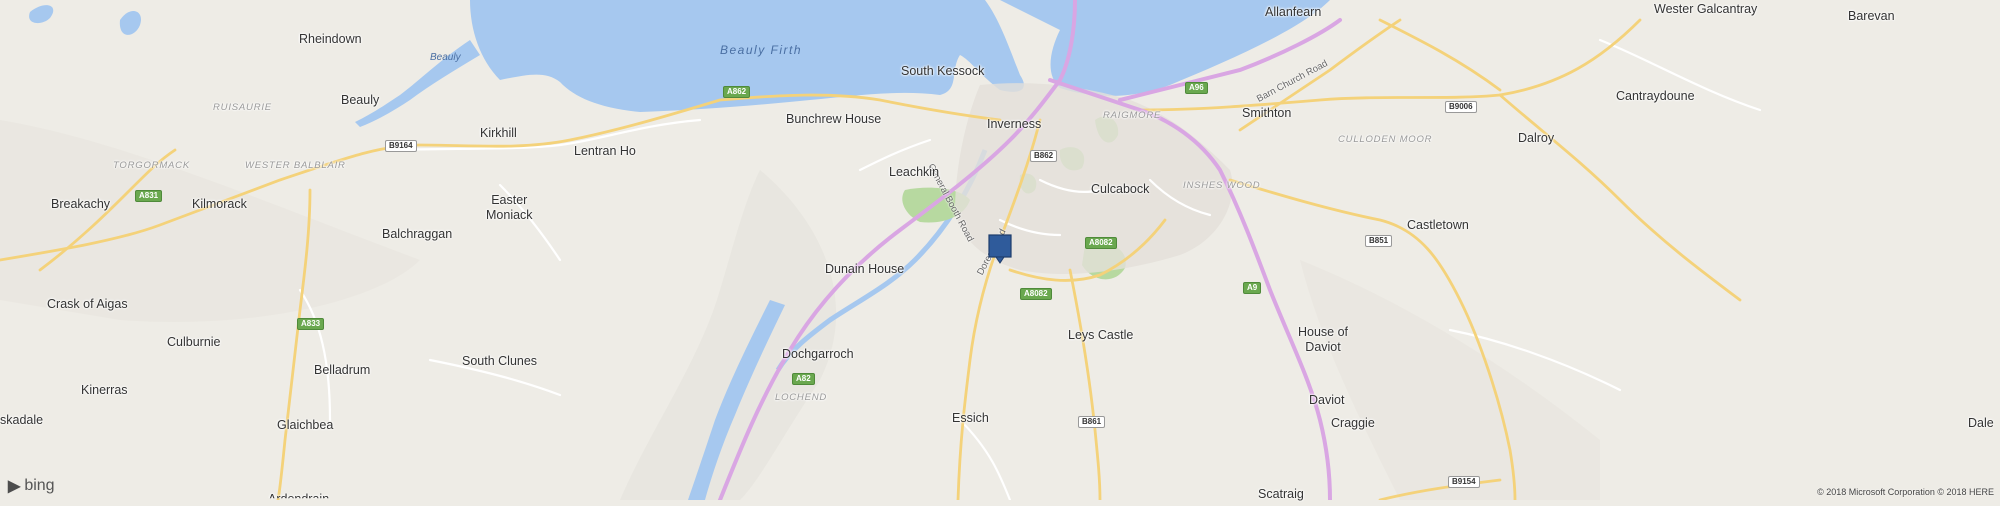 The height and width of the screenshot is (506, 2000). I want to click on place-label-craggie: Craggie, so click(1353, 423).